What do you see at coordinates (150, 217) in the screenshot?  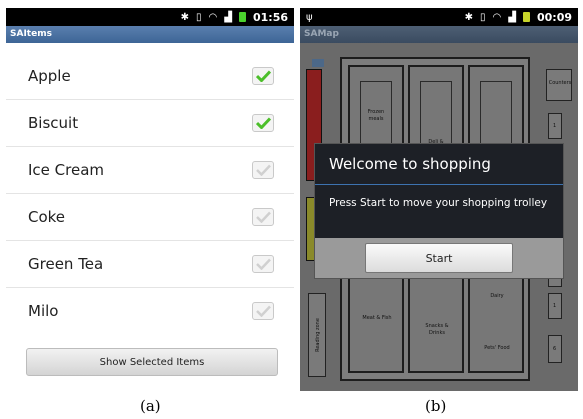 I see `list-item: Coke` at bounding box center [150, 217].